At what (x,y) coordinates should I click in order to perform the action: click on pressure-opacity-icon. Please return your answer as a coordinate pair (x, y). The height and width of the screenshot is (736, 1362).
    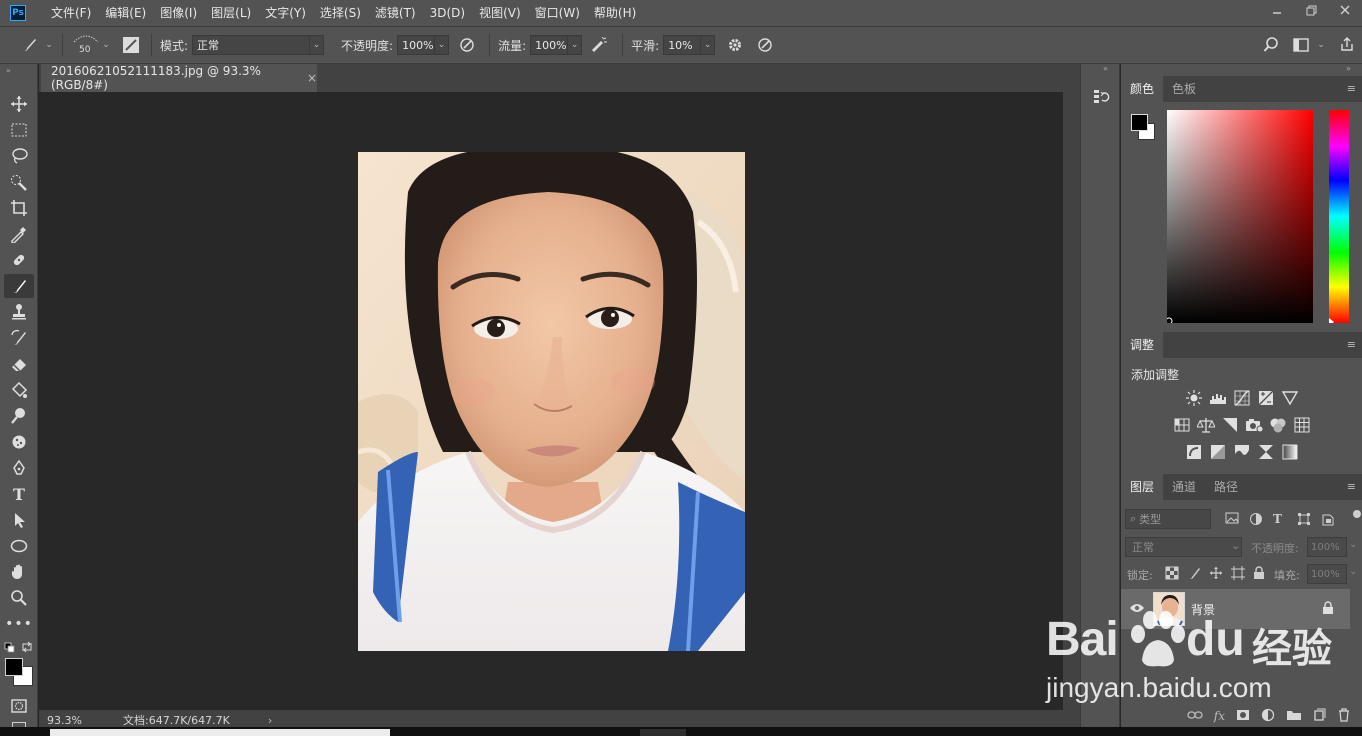
    Looking at the image, I should click on (467, 45).